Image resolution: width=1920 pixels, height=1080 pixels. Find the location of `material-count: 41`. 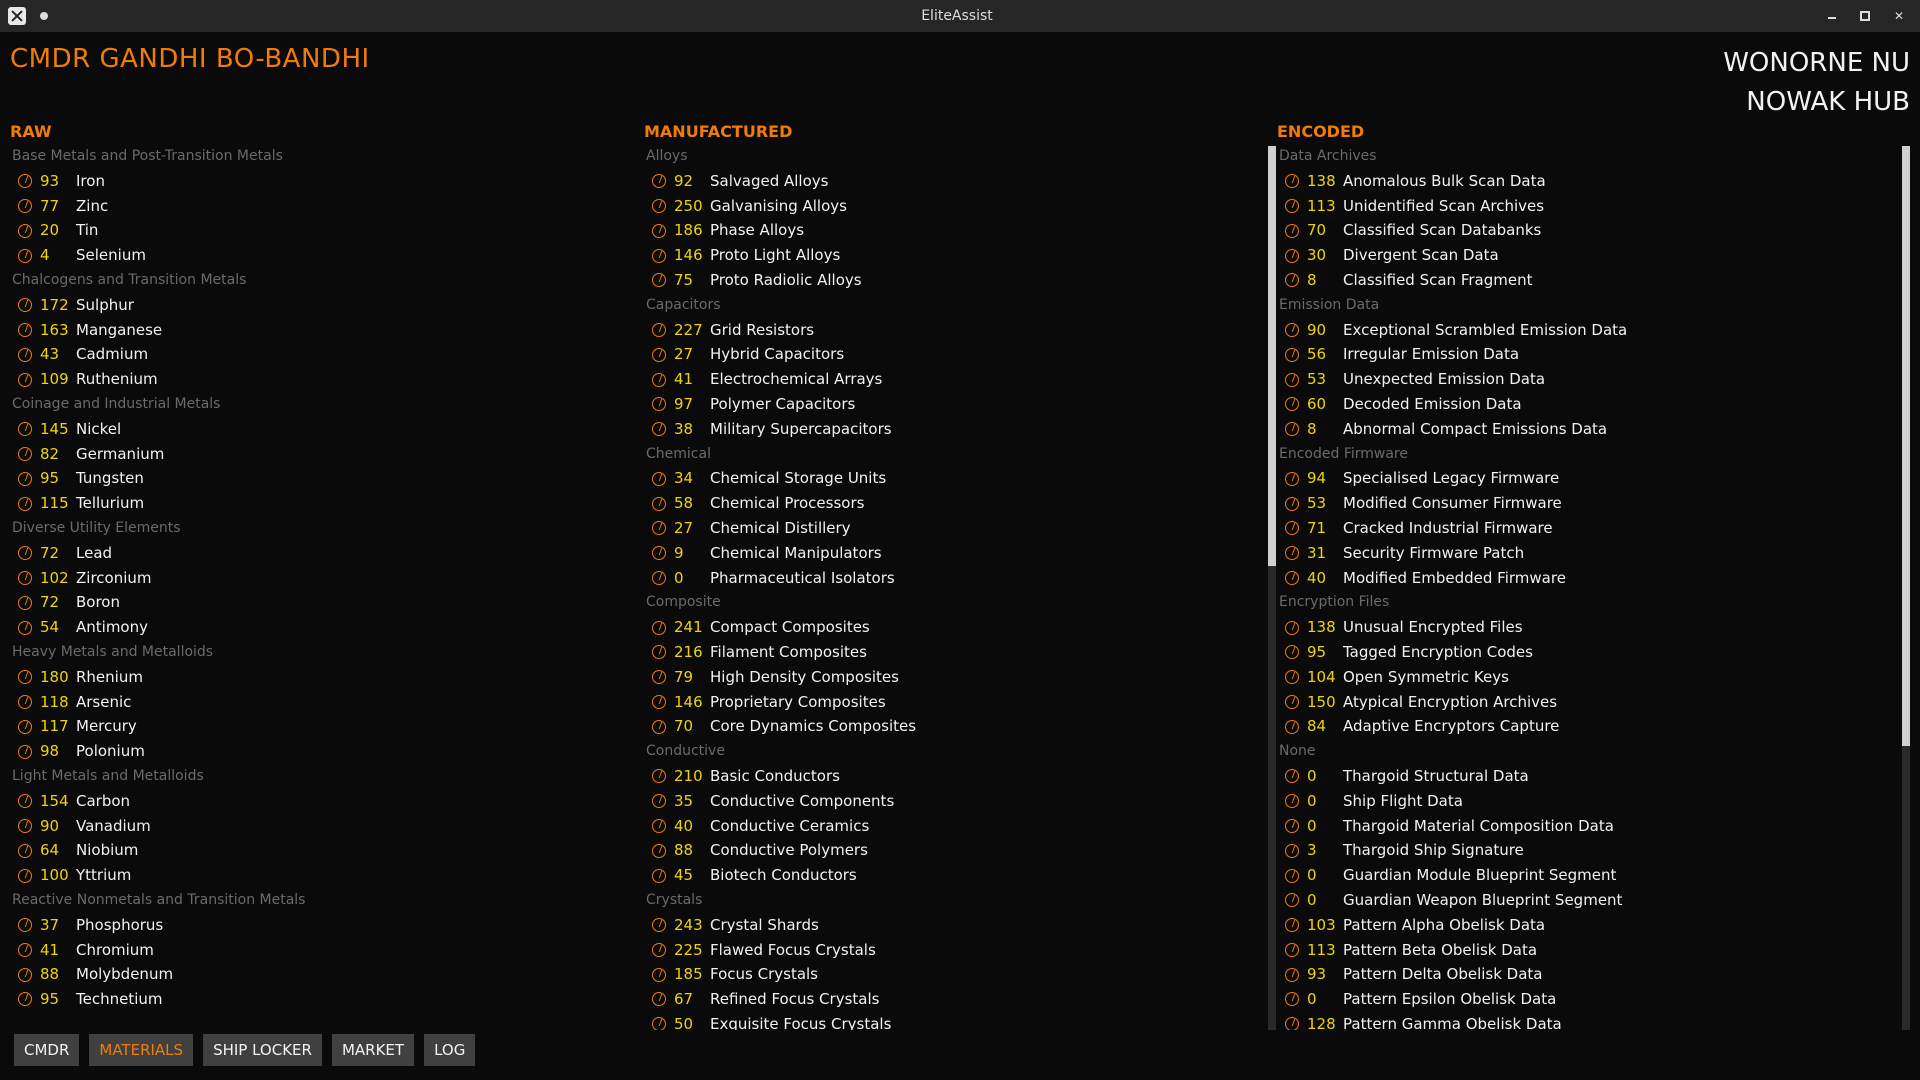

material-count: 41 is located at coordinates (50, 949).